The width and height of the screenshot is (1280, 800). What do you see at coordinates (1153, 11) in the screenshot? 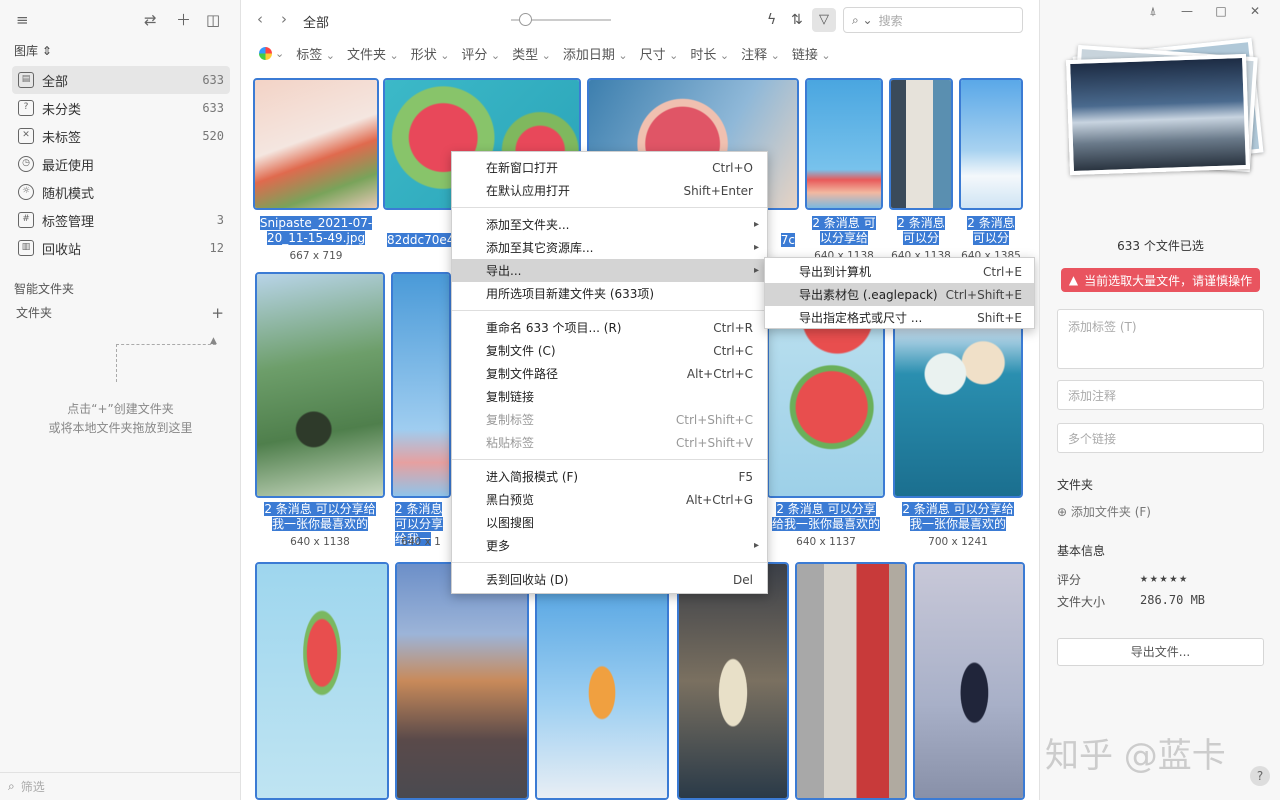
I see `pin-icon: ⍋` at bounding box center [1153, 11].